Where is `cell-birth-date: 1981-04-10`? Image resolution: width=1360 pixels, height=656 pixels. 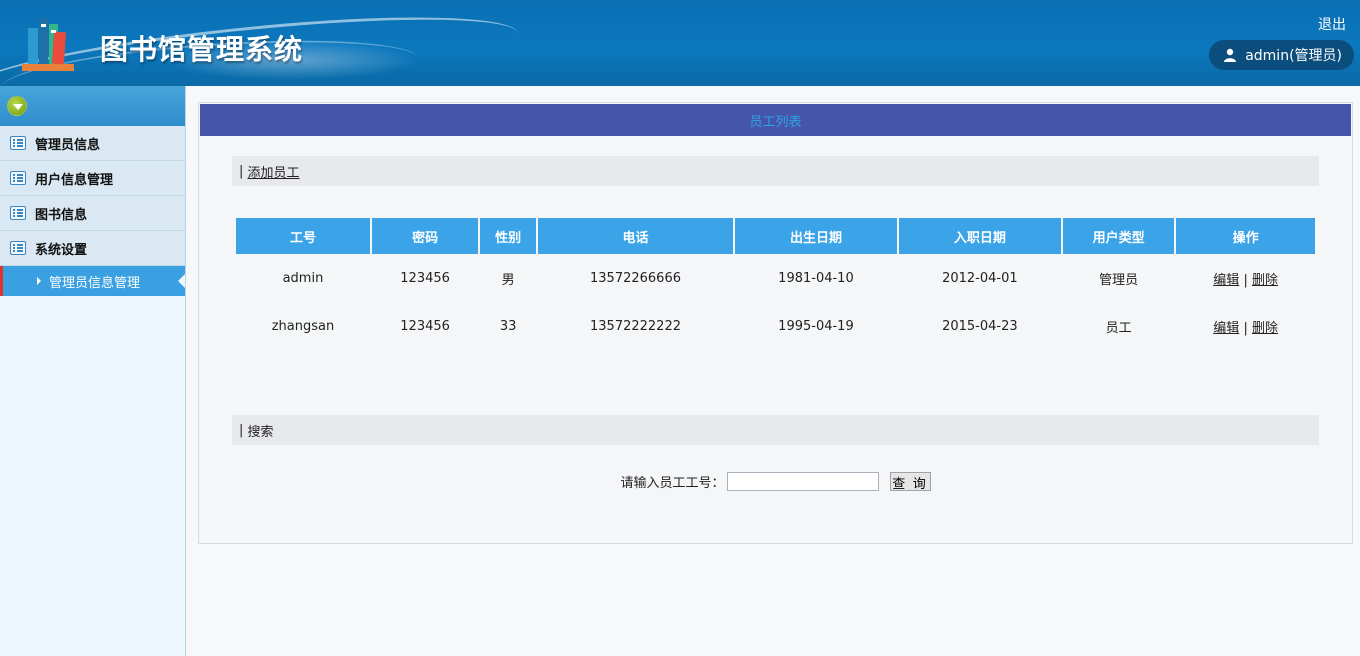
cell-birth-date: 1981-04-10 is located at coordinates (816, 278).